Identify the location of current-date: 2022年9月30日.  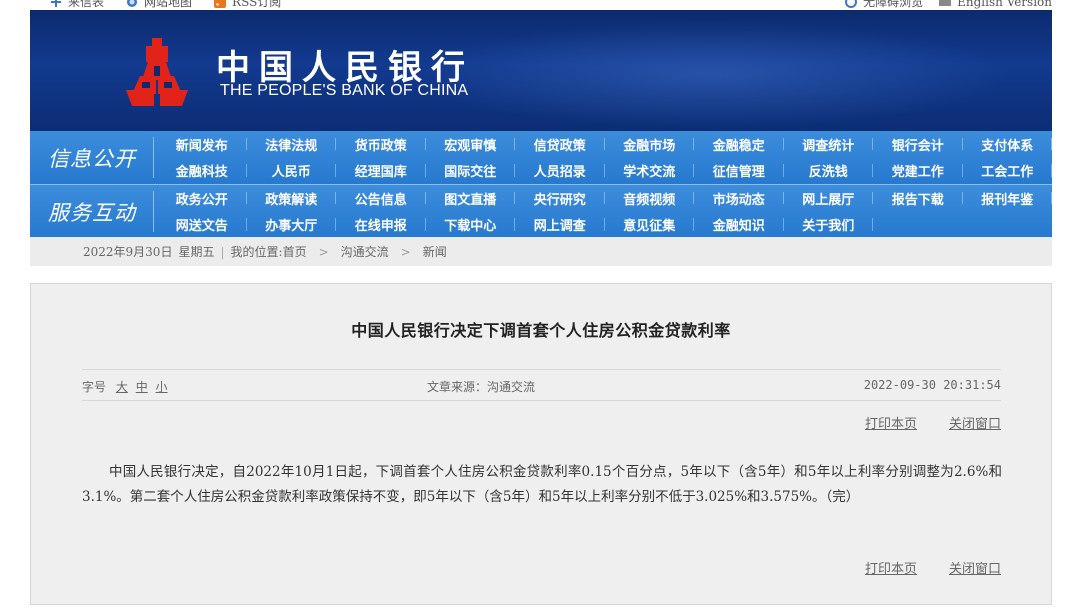
(128, 252).